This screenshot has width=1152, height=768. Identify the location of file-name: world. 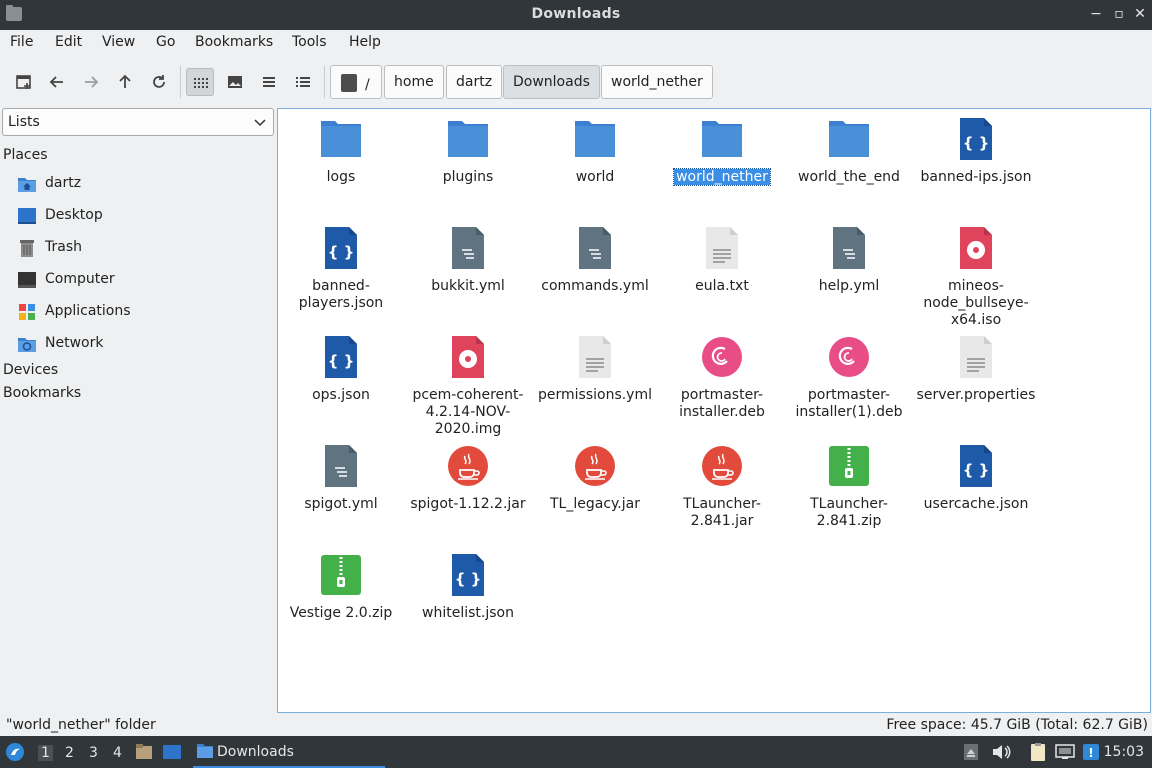
(595, 177).